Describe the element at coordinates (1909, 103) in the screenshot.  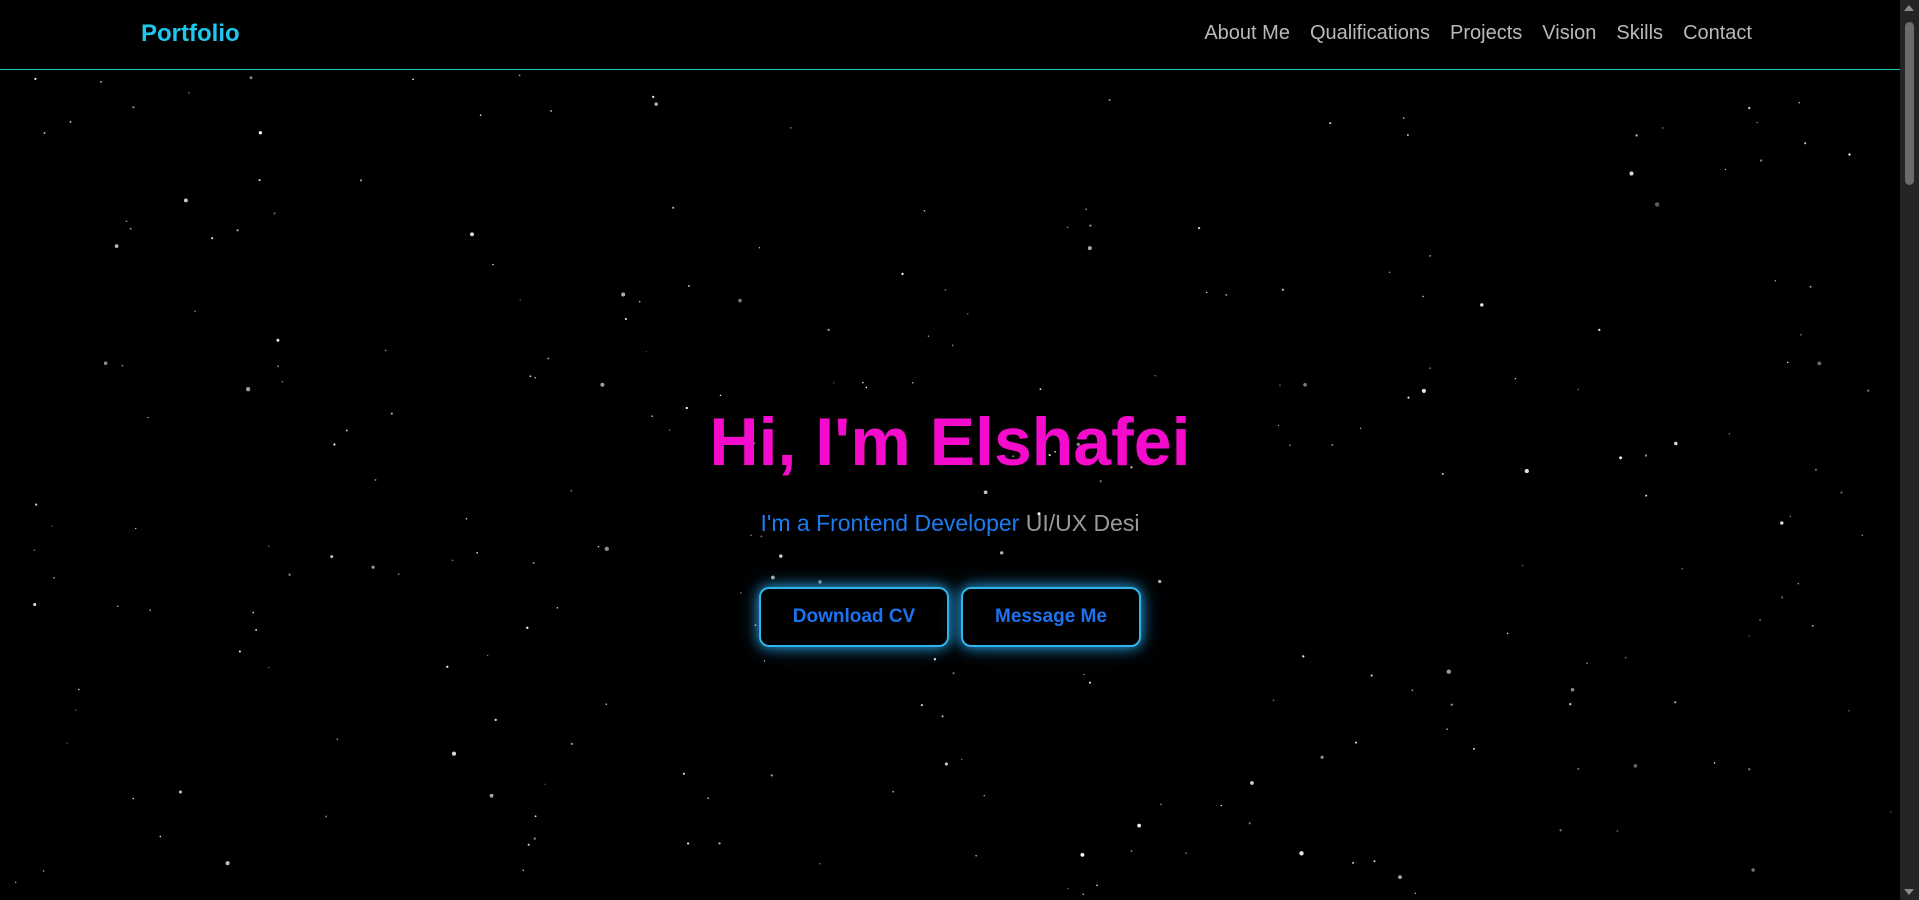
I see `scrollbar-thumb` at that location.